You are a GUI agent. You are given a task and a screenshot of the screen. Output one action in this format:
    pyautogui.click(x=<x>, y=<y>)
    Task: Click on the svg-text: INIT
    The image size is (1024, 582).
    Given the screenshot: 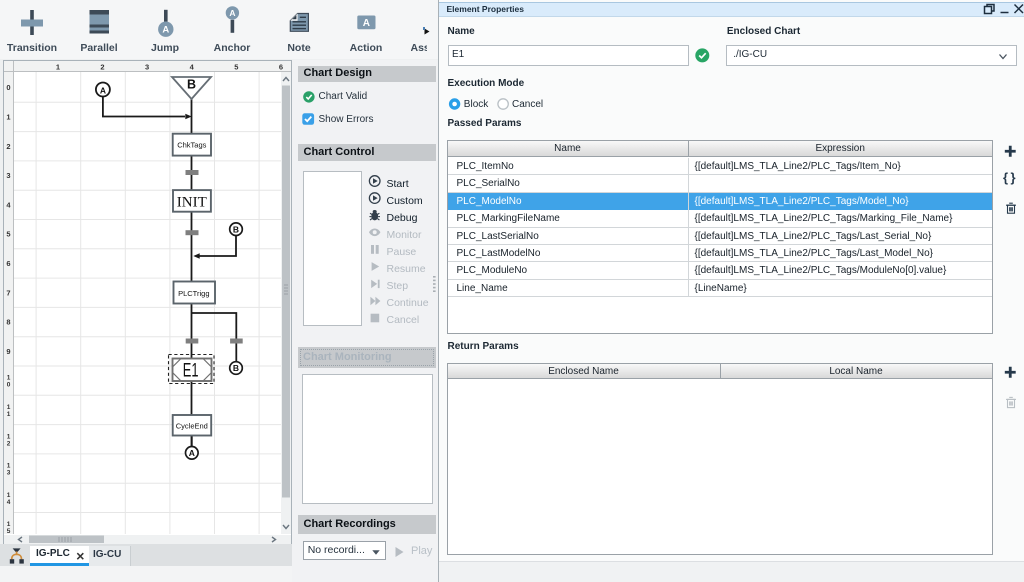 What is the action you would take?
    pyautogui.click(x=191, y=203)
    